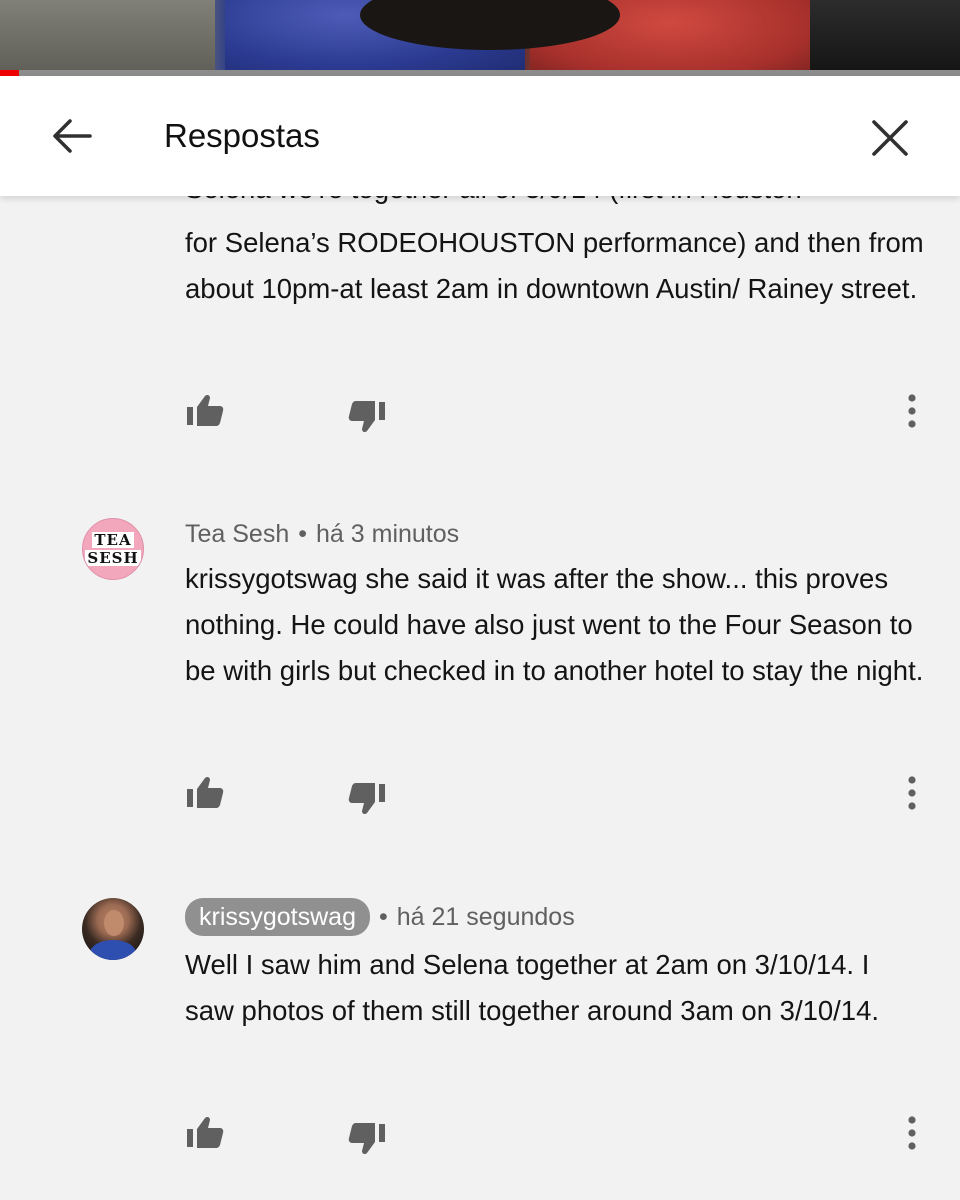 The height and width of the screenshot is (1200, 960). What do you see at coordinates (242, 135) in the screenshot?
I see `page-title: Respostas` at bounding box center [242, 135].